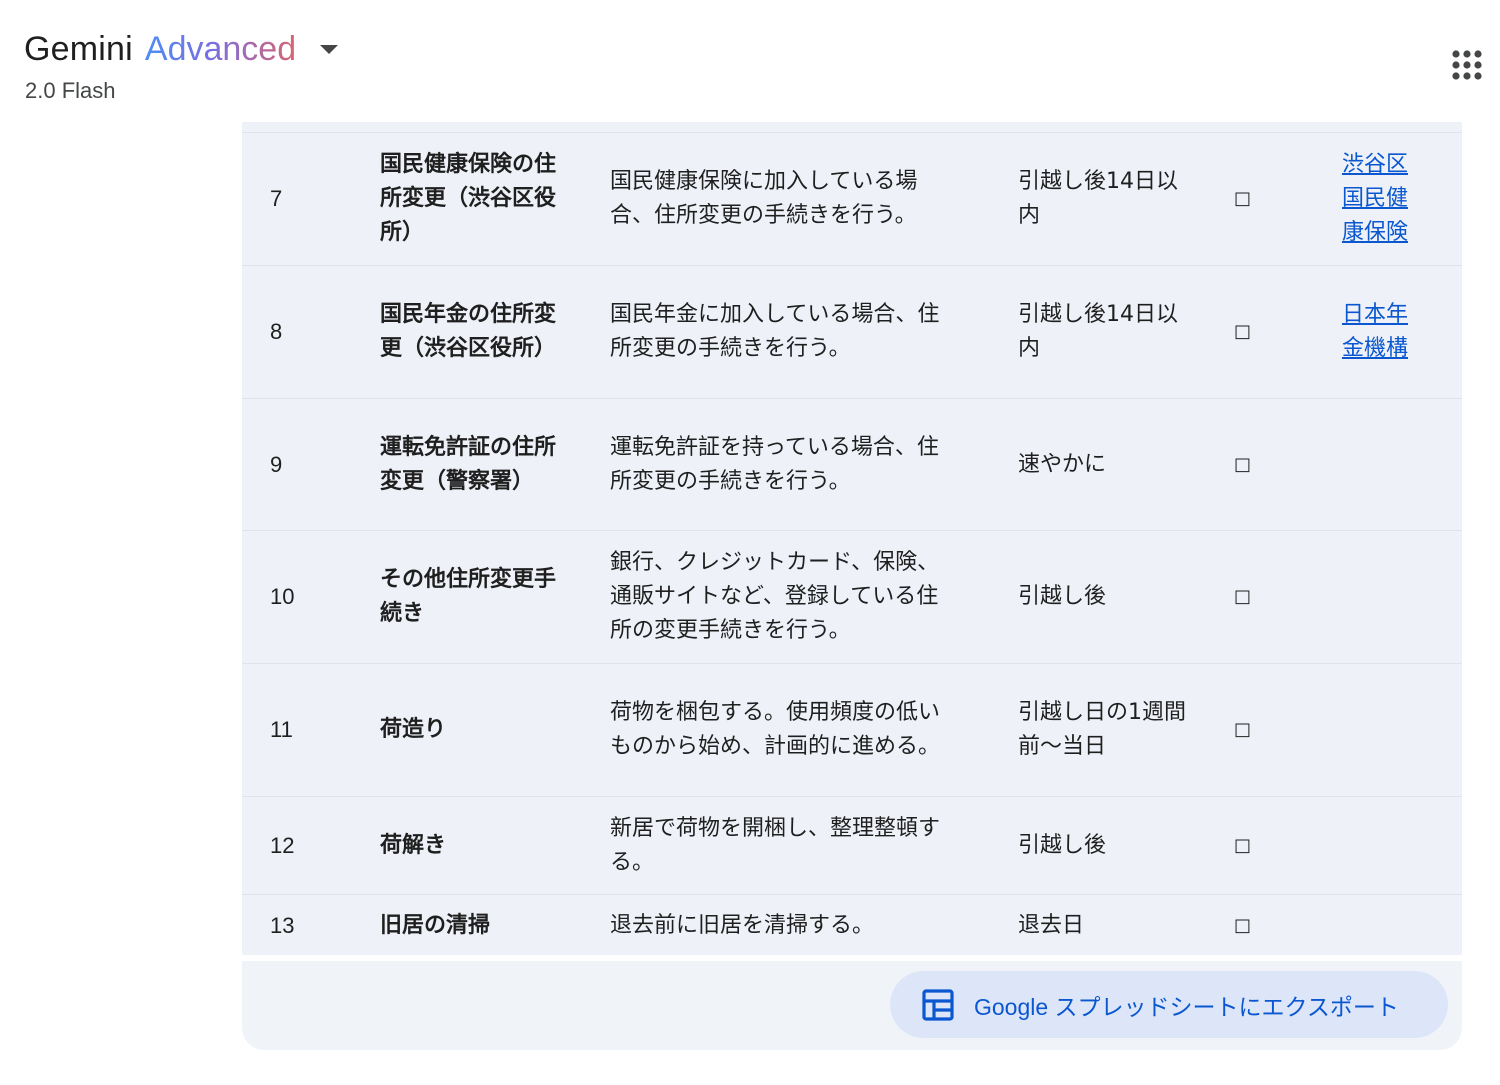 The height and width of the screenshot is (1085, 1500). What do you see at coordinates (775, 845) in the screenshot?
I see `task-description: 新居で荷物を開梱し、整理整頓する。` at bounding box center [775, 845].